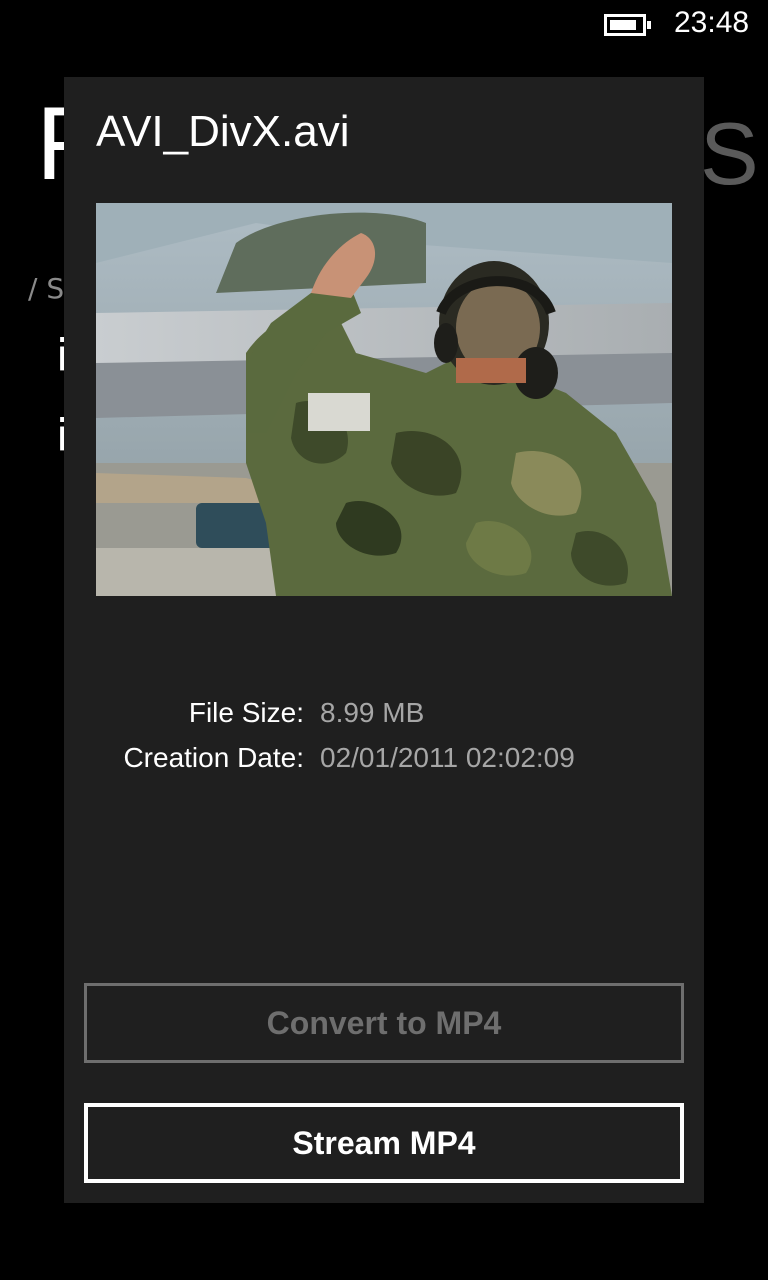  I want to click on background-page-title-fragment: S, so click(729, 153).